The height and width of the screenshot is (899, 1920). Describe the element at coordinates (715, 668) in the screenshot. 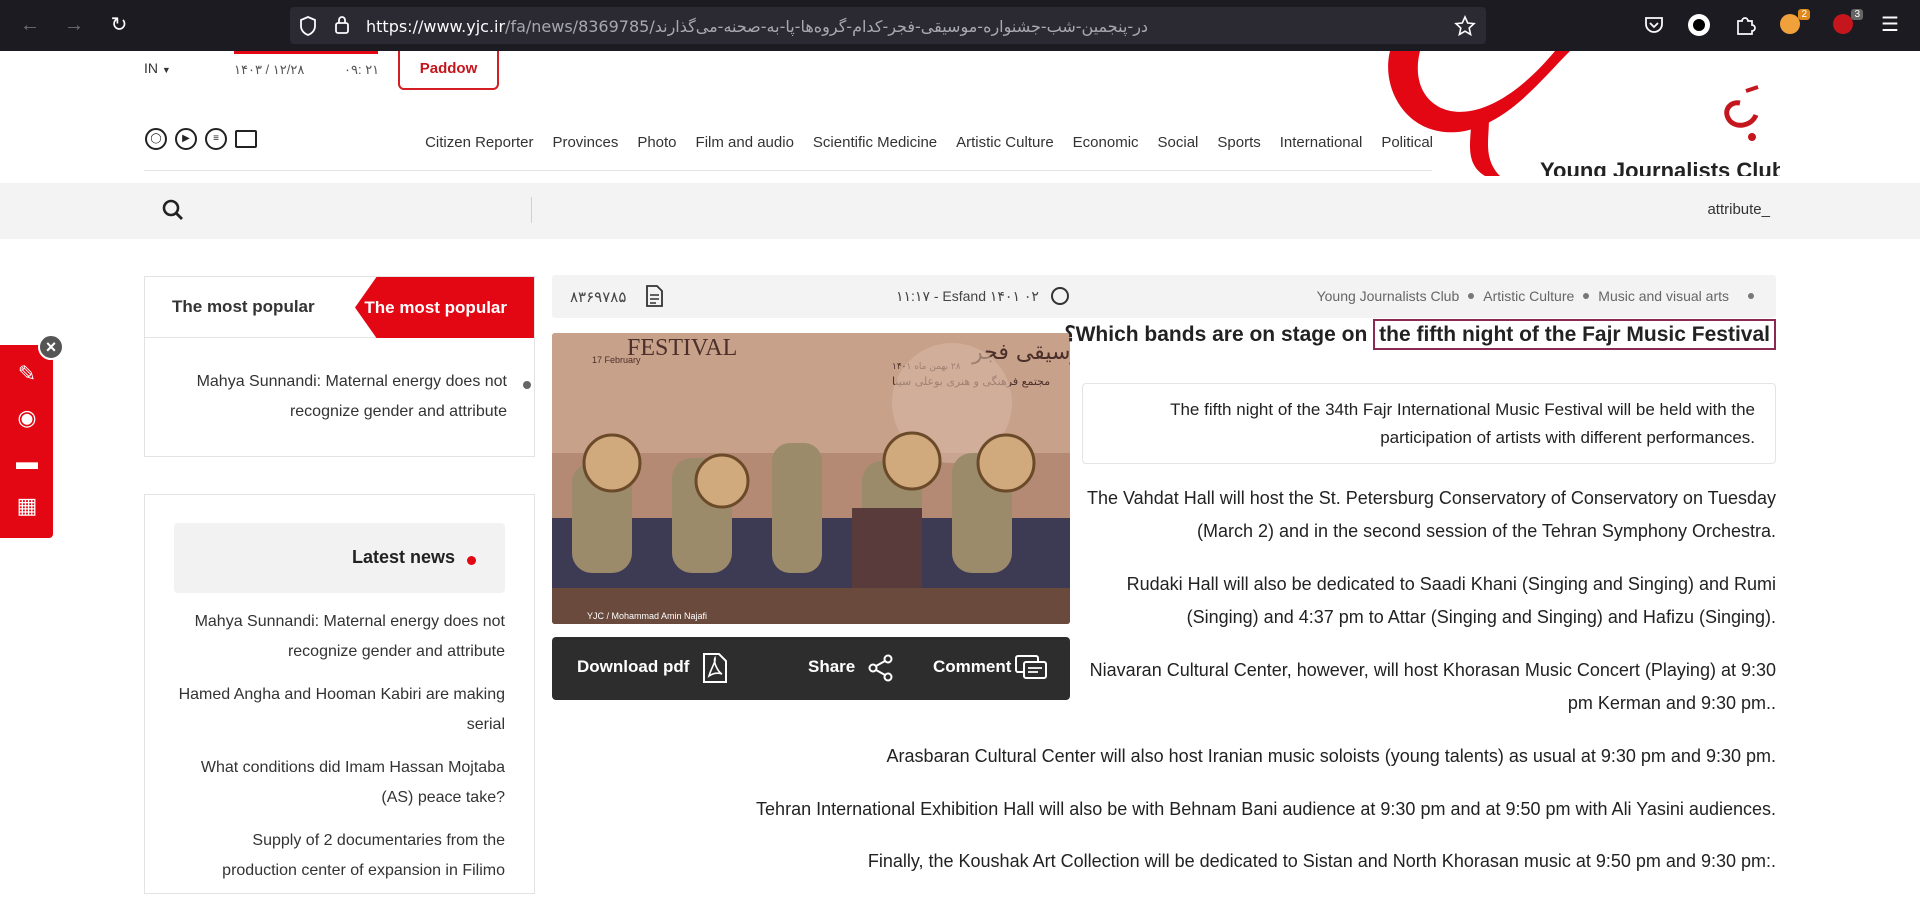

I see `pdf-icon` at that location.